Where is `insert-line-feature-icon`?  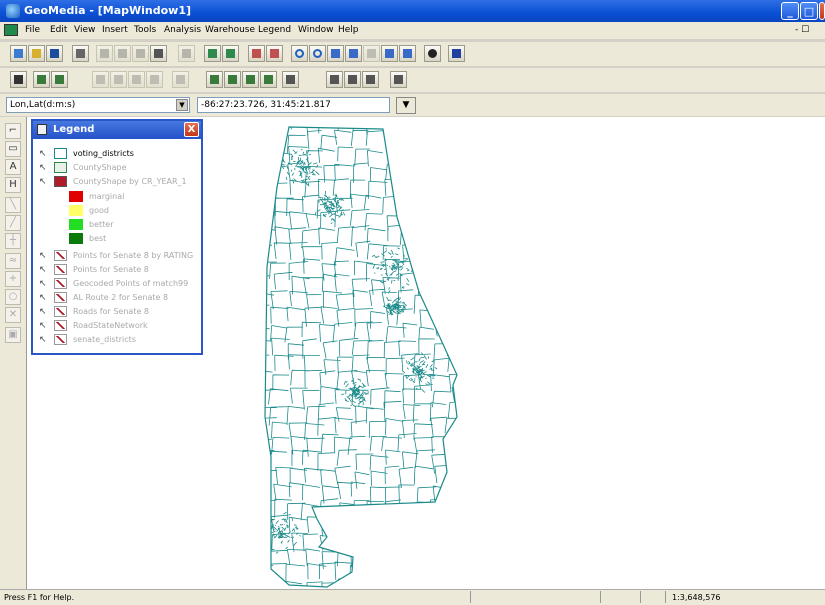 insert-line-feature-icon is located at coordinates (232, 79).